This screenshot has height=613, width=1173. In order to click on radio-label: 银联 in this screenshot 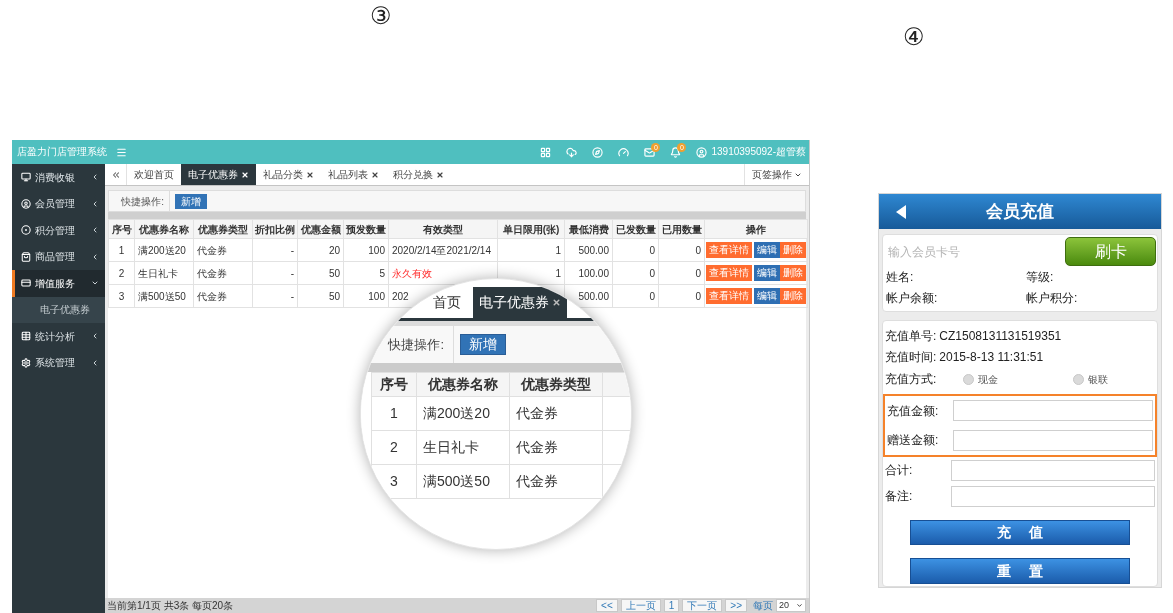, I will do `click(1098, 379)`.